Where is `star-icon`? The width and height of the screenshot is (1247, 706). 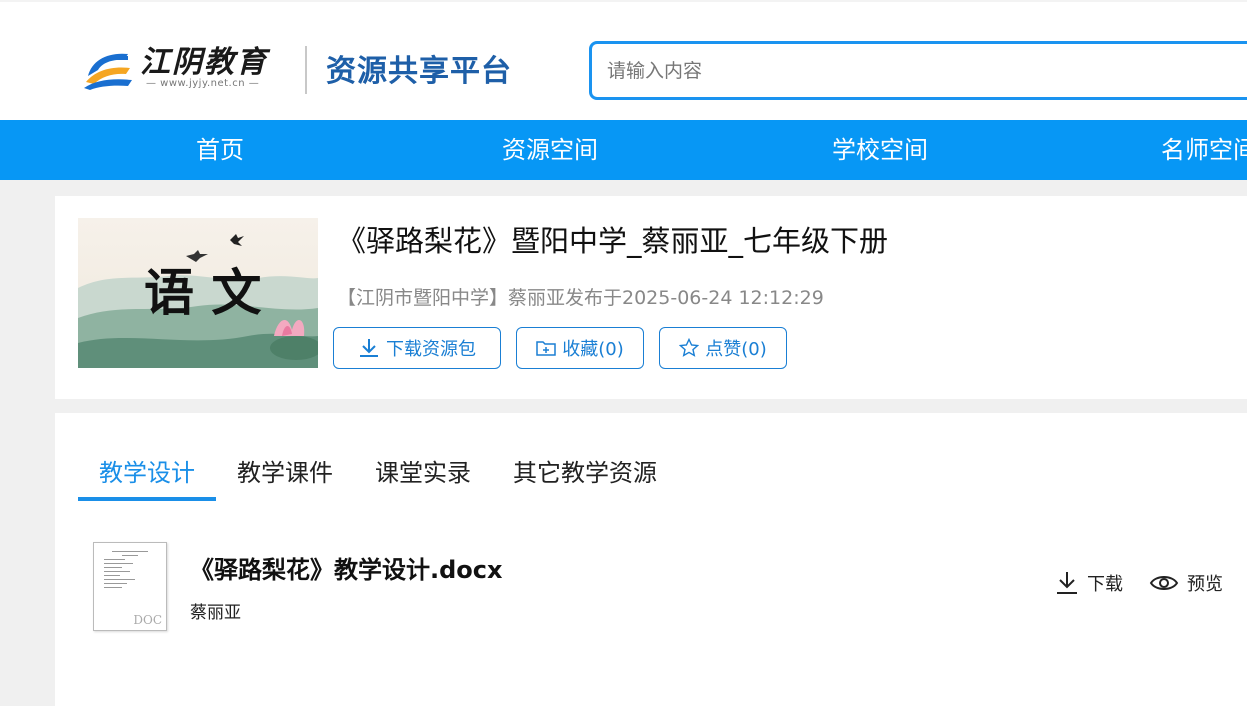 star-icon is located at coordinates (689, 347).